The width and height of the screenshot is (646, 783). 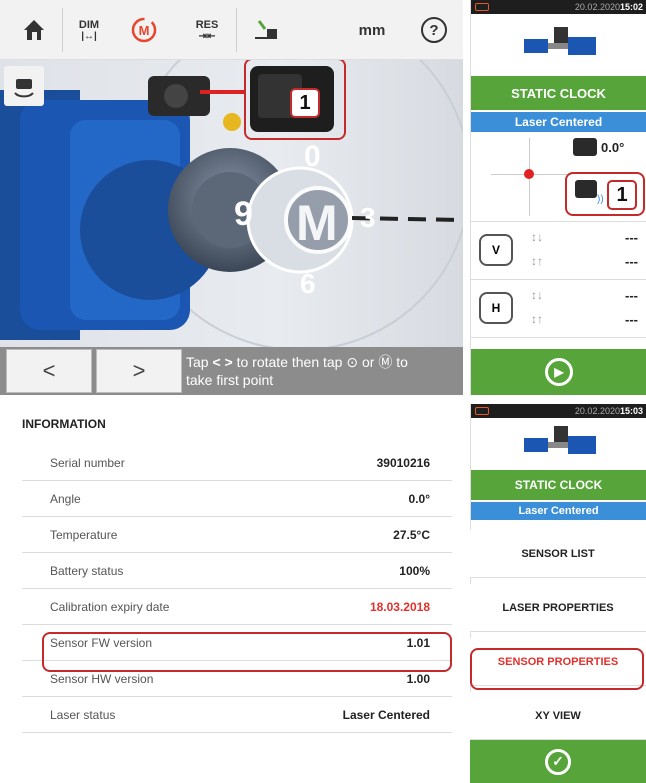 What do you see at coordinates (558, 554) in the screenshot?
I see `sensor-list-item: SENSOR LIST` at bounding box center [558, 554].